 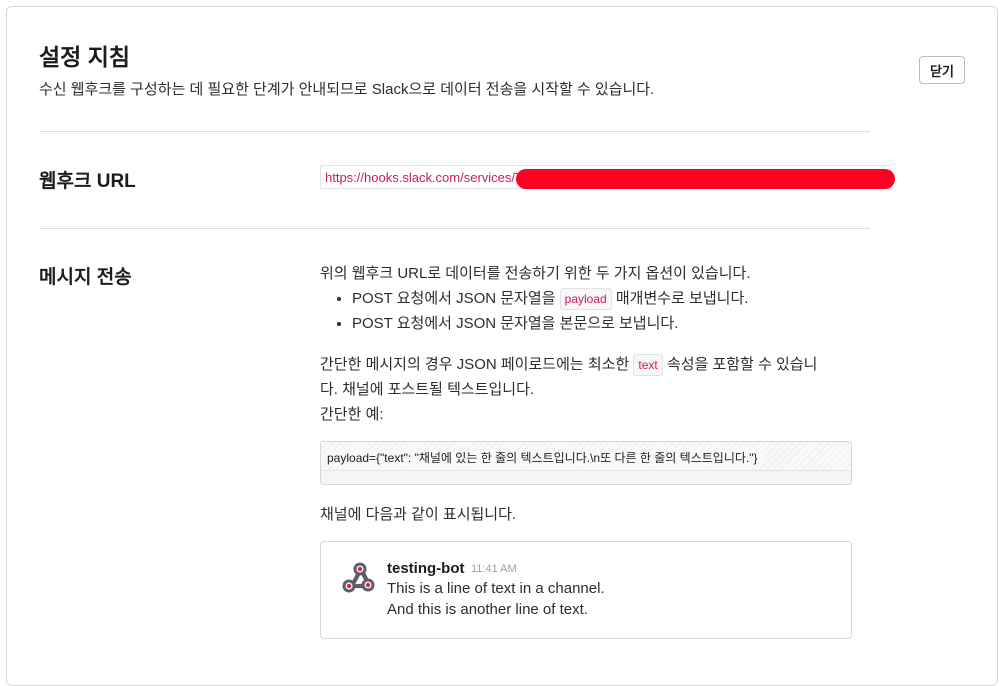 What do you see at coordinates (705, 179) in the screenshot?
I see `redaction-mark` at bounding box center [705, 179].